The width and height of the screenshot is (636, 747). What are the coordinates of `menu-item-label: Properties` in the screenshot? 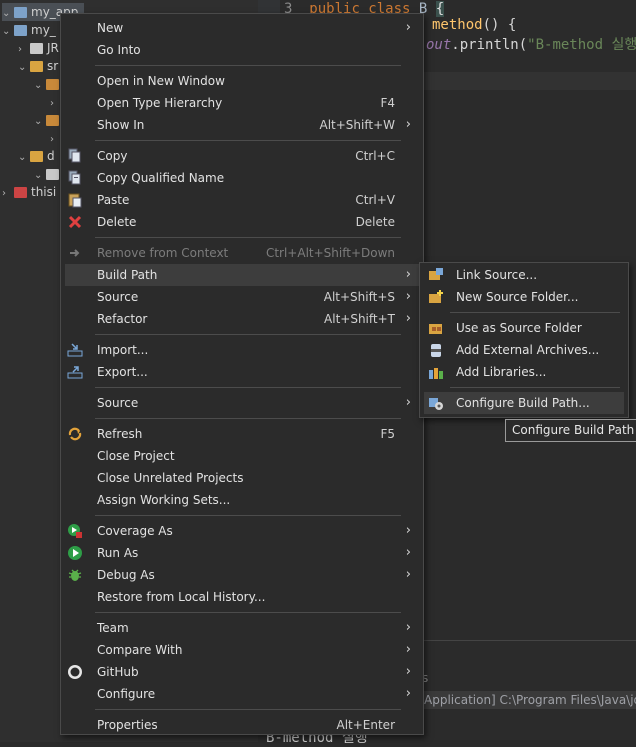 It's located at (127, 725).